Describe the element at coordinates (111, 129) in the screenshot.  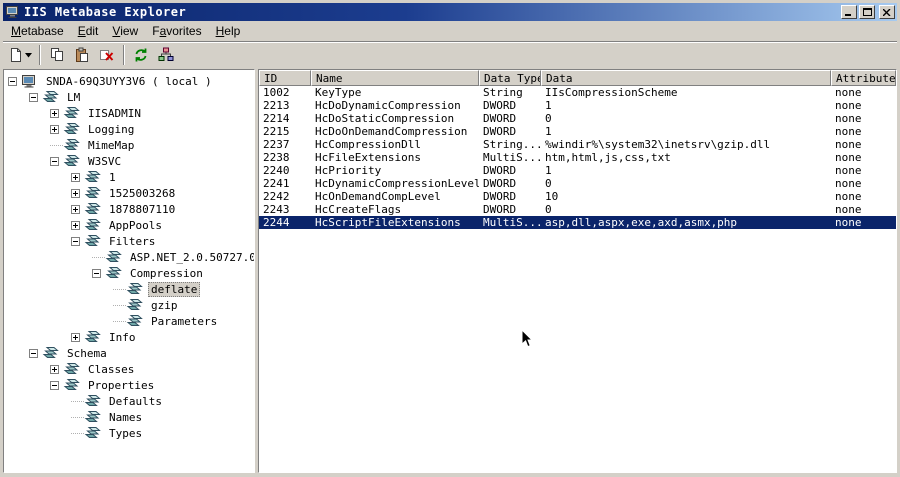
I see `tree-label: Logging` at that location.